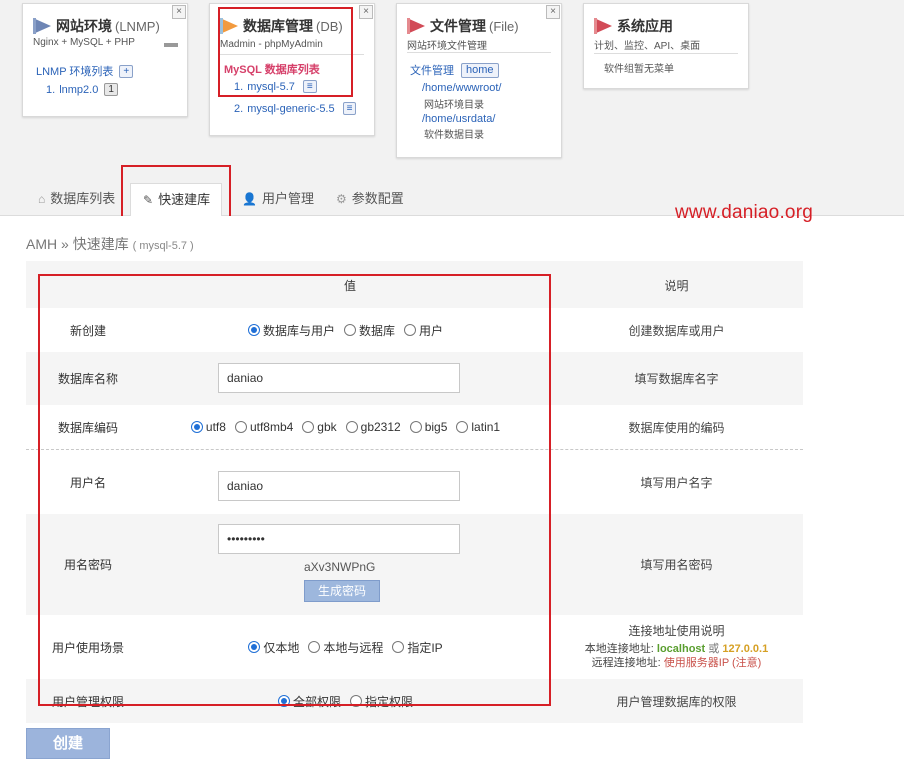  What do you see at coordinates (504, 26) in the screenshot?
I see `card-title-sub: (File)` at bounding box center [504, 26].